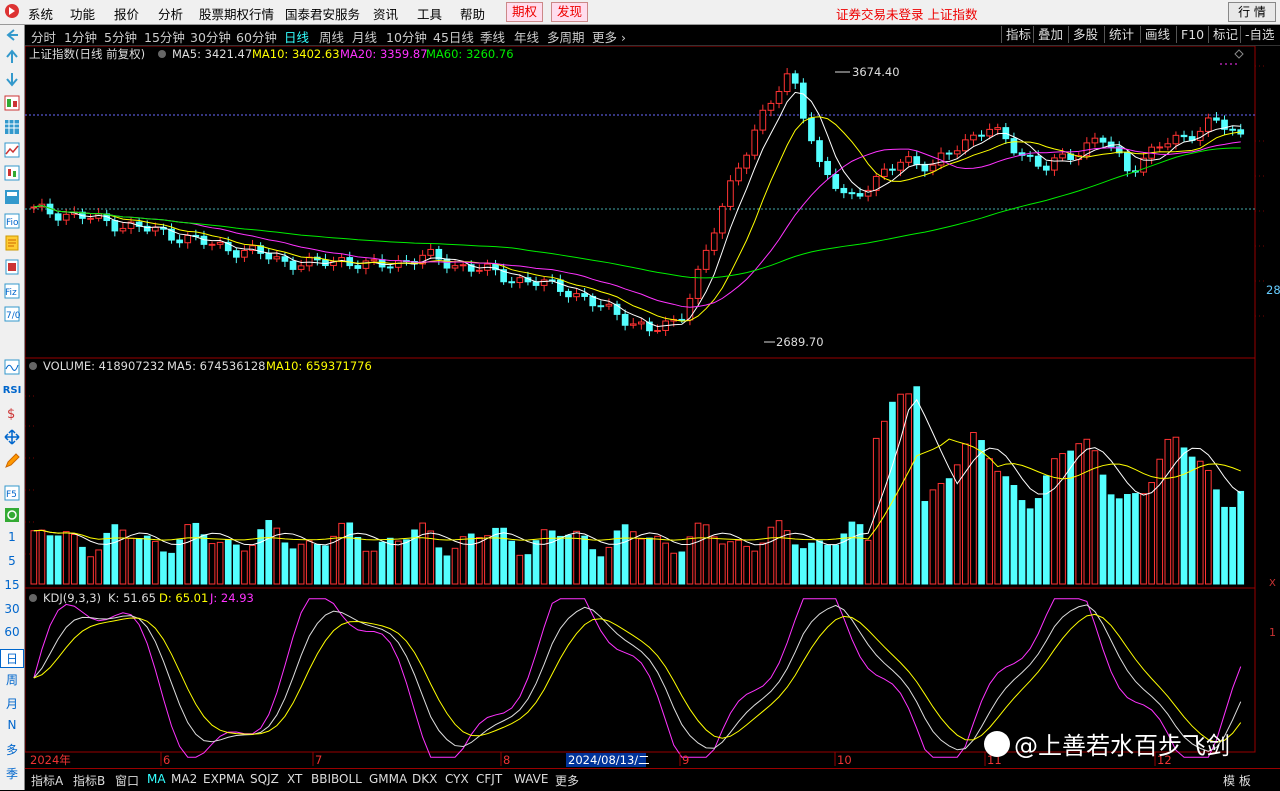 Image resolution: width=1280 pixels, height=791 pixels. Describe the element at coordinates (224, 779) in the screenshot. I see `expma-tab: EXPMA` at that location.